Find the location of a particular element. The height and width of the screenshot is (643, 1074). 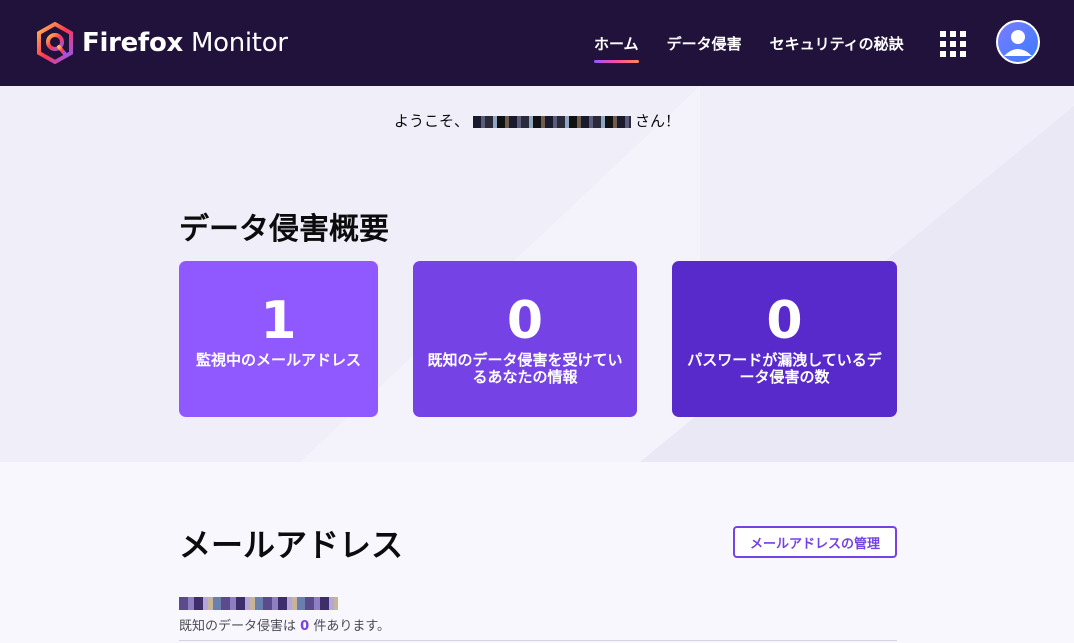

user-avatar is located at coordinates (1018, 42).